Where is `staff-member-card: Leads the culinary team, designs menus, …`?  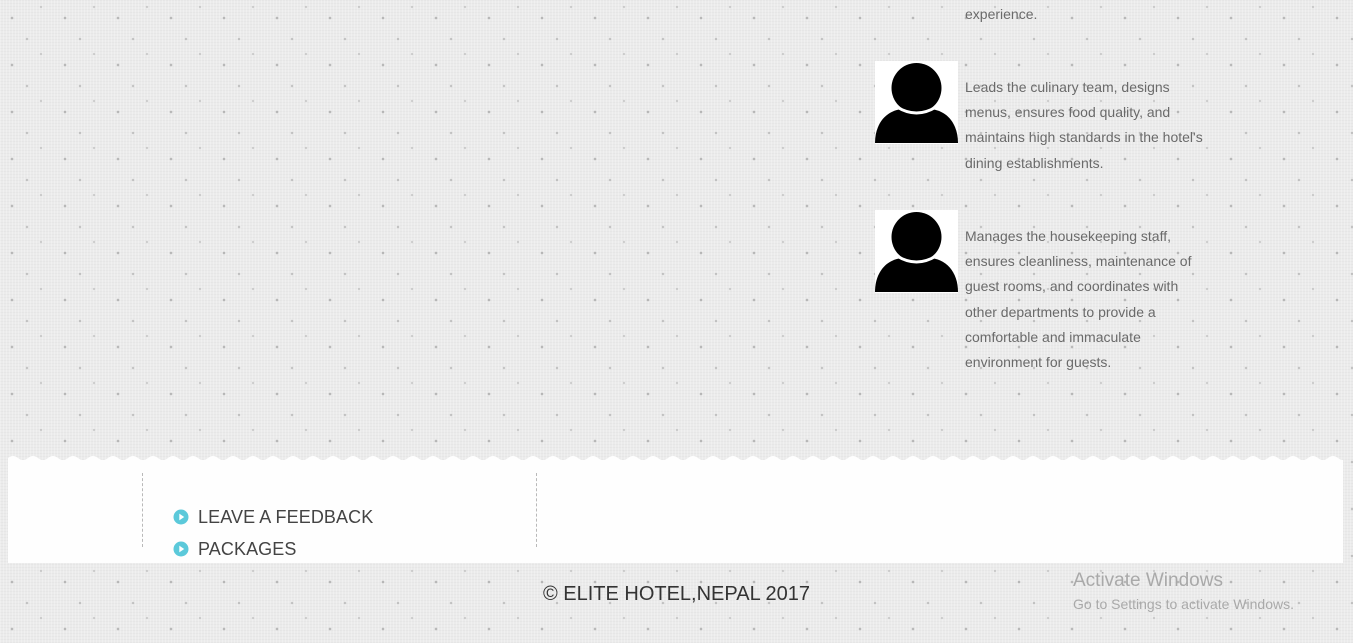
staff-member-card: Leads the culinary team, designs menus, … is located at coordinates (1045, 121).